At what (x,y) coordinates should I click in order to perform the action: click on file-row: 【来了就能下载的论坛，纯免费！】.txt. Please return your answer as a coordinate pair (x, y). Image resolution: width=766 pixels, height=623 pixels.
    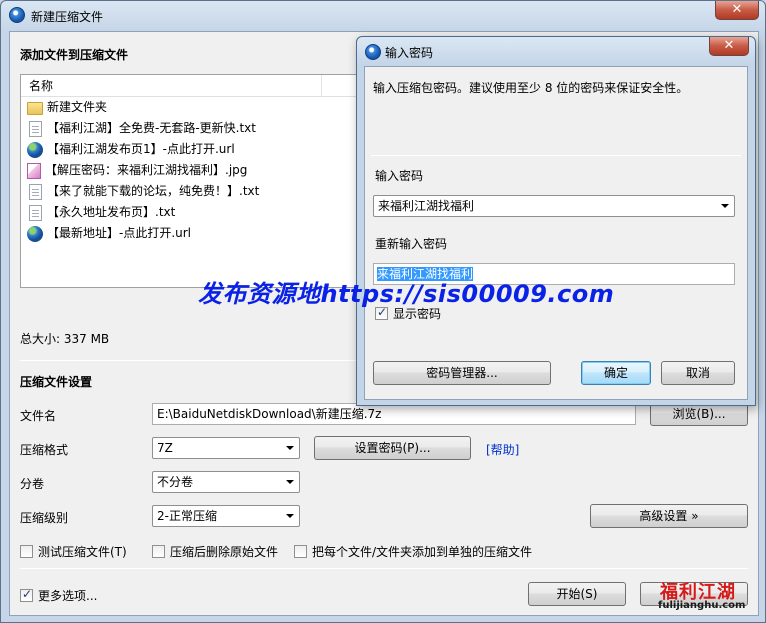
    Looking at the image, I should click on (193, 191).